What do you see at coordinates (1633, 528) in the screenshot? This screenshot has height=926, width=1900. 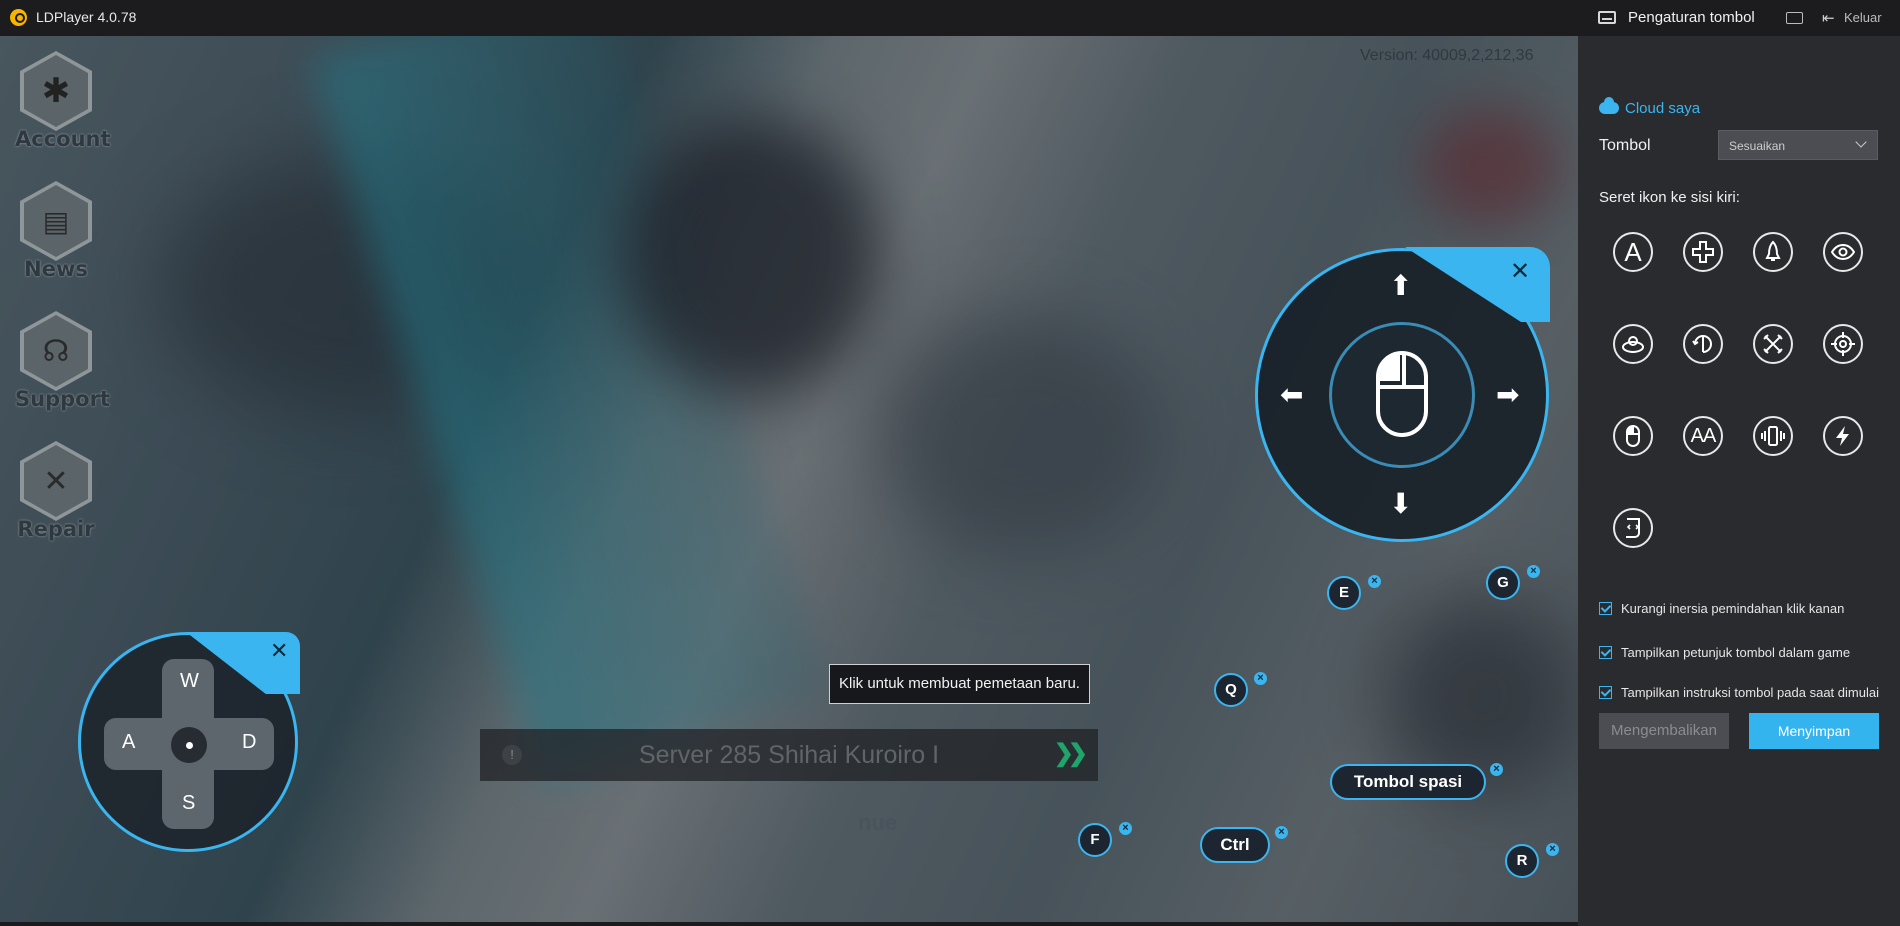 I see `script-icon` at bounding box center [1633, 528].